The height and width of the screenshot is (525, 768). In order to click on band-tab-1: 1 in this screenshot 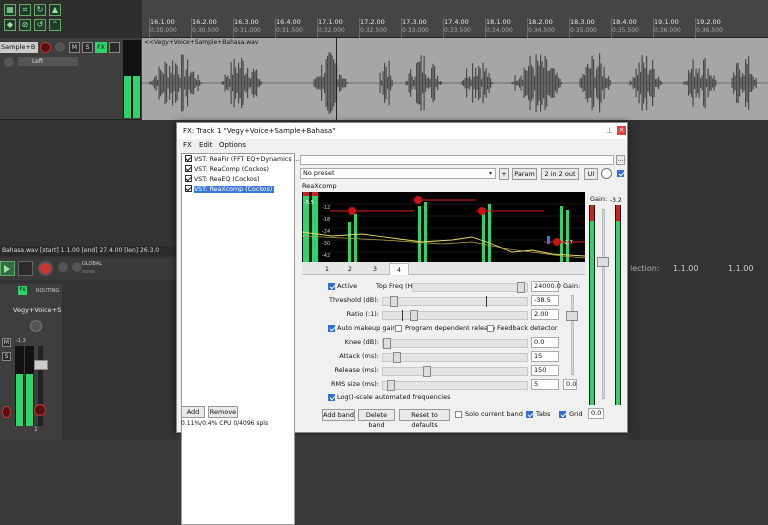, I will do `click(327, 269)`.